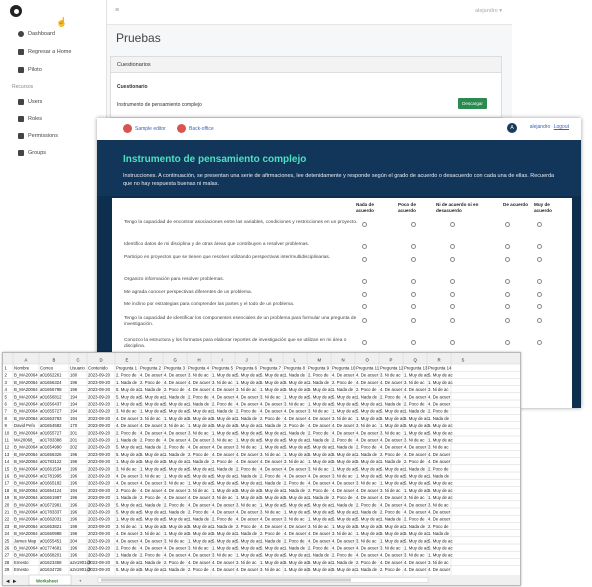 This screenshot has width=592, height=587. Describe the element at coordinates (30, 119) in the screenshot. I see `sidebar-item-roles: Roles` at that location.